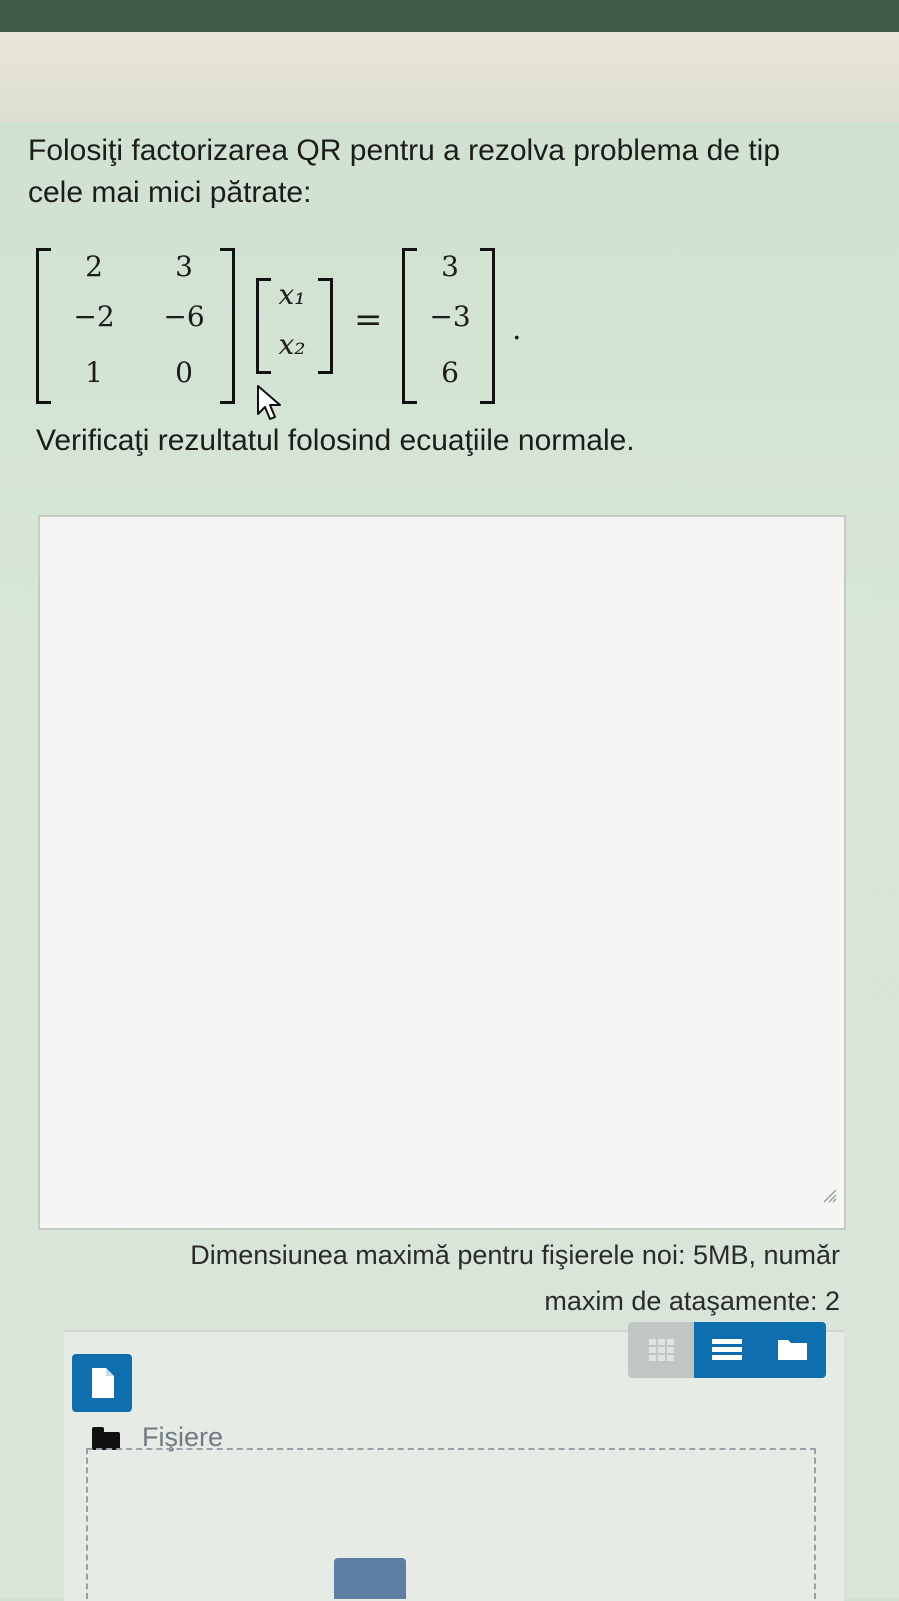 This screenshot has height=1601, width=899. What do you see at coordinates (94, 266) in the screenshot?
I see `matrix-a-cell: 2` at bounding box center [94, 266].